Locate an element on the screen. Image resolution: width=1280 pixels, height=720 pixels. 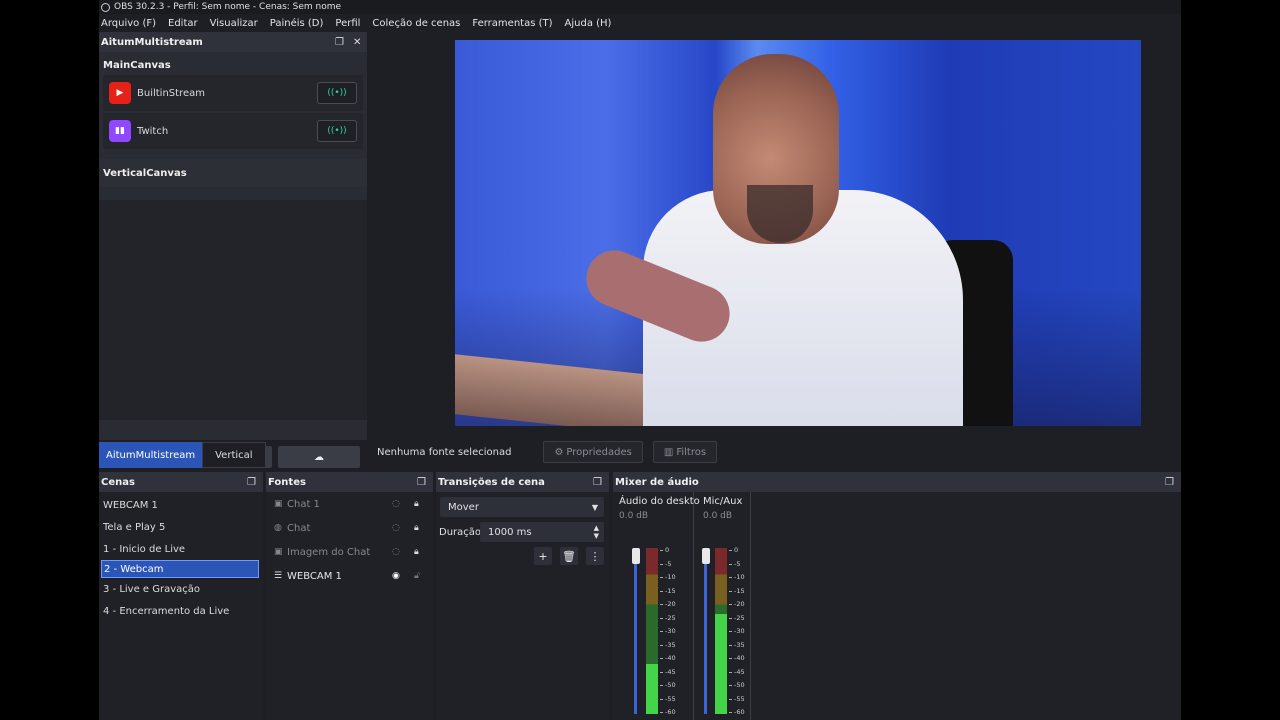
tab-vertical: Vertical is located at coordinates (234, 455).